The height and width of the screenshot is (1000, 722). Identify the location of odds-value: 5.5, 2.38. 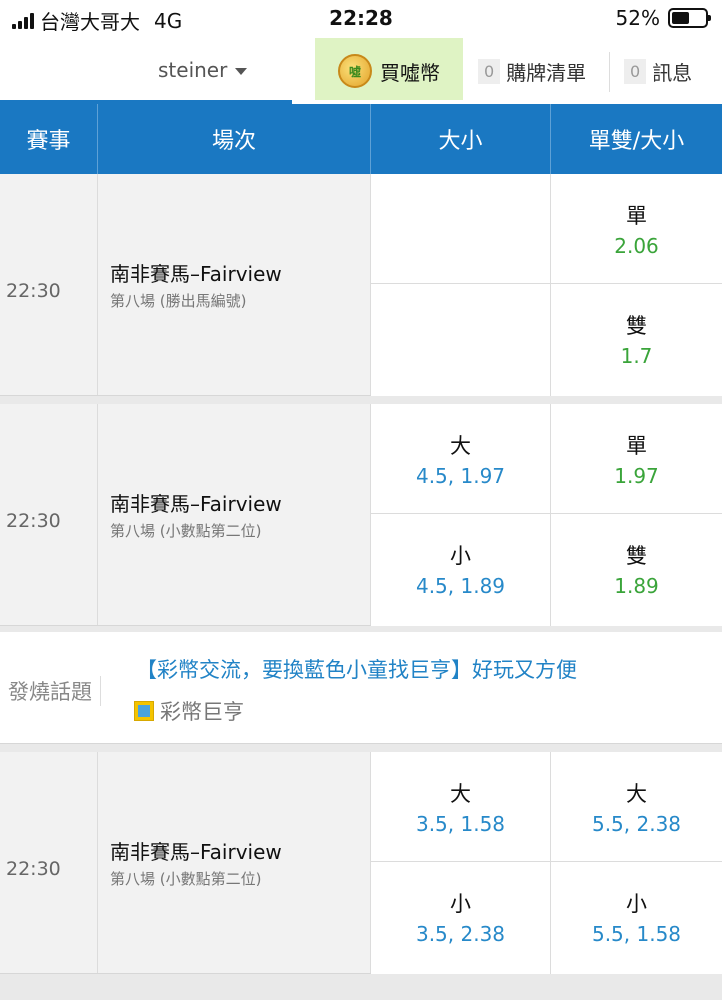
(636, 824).